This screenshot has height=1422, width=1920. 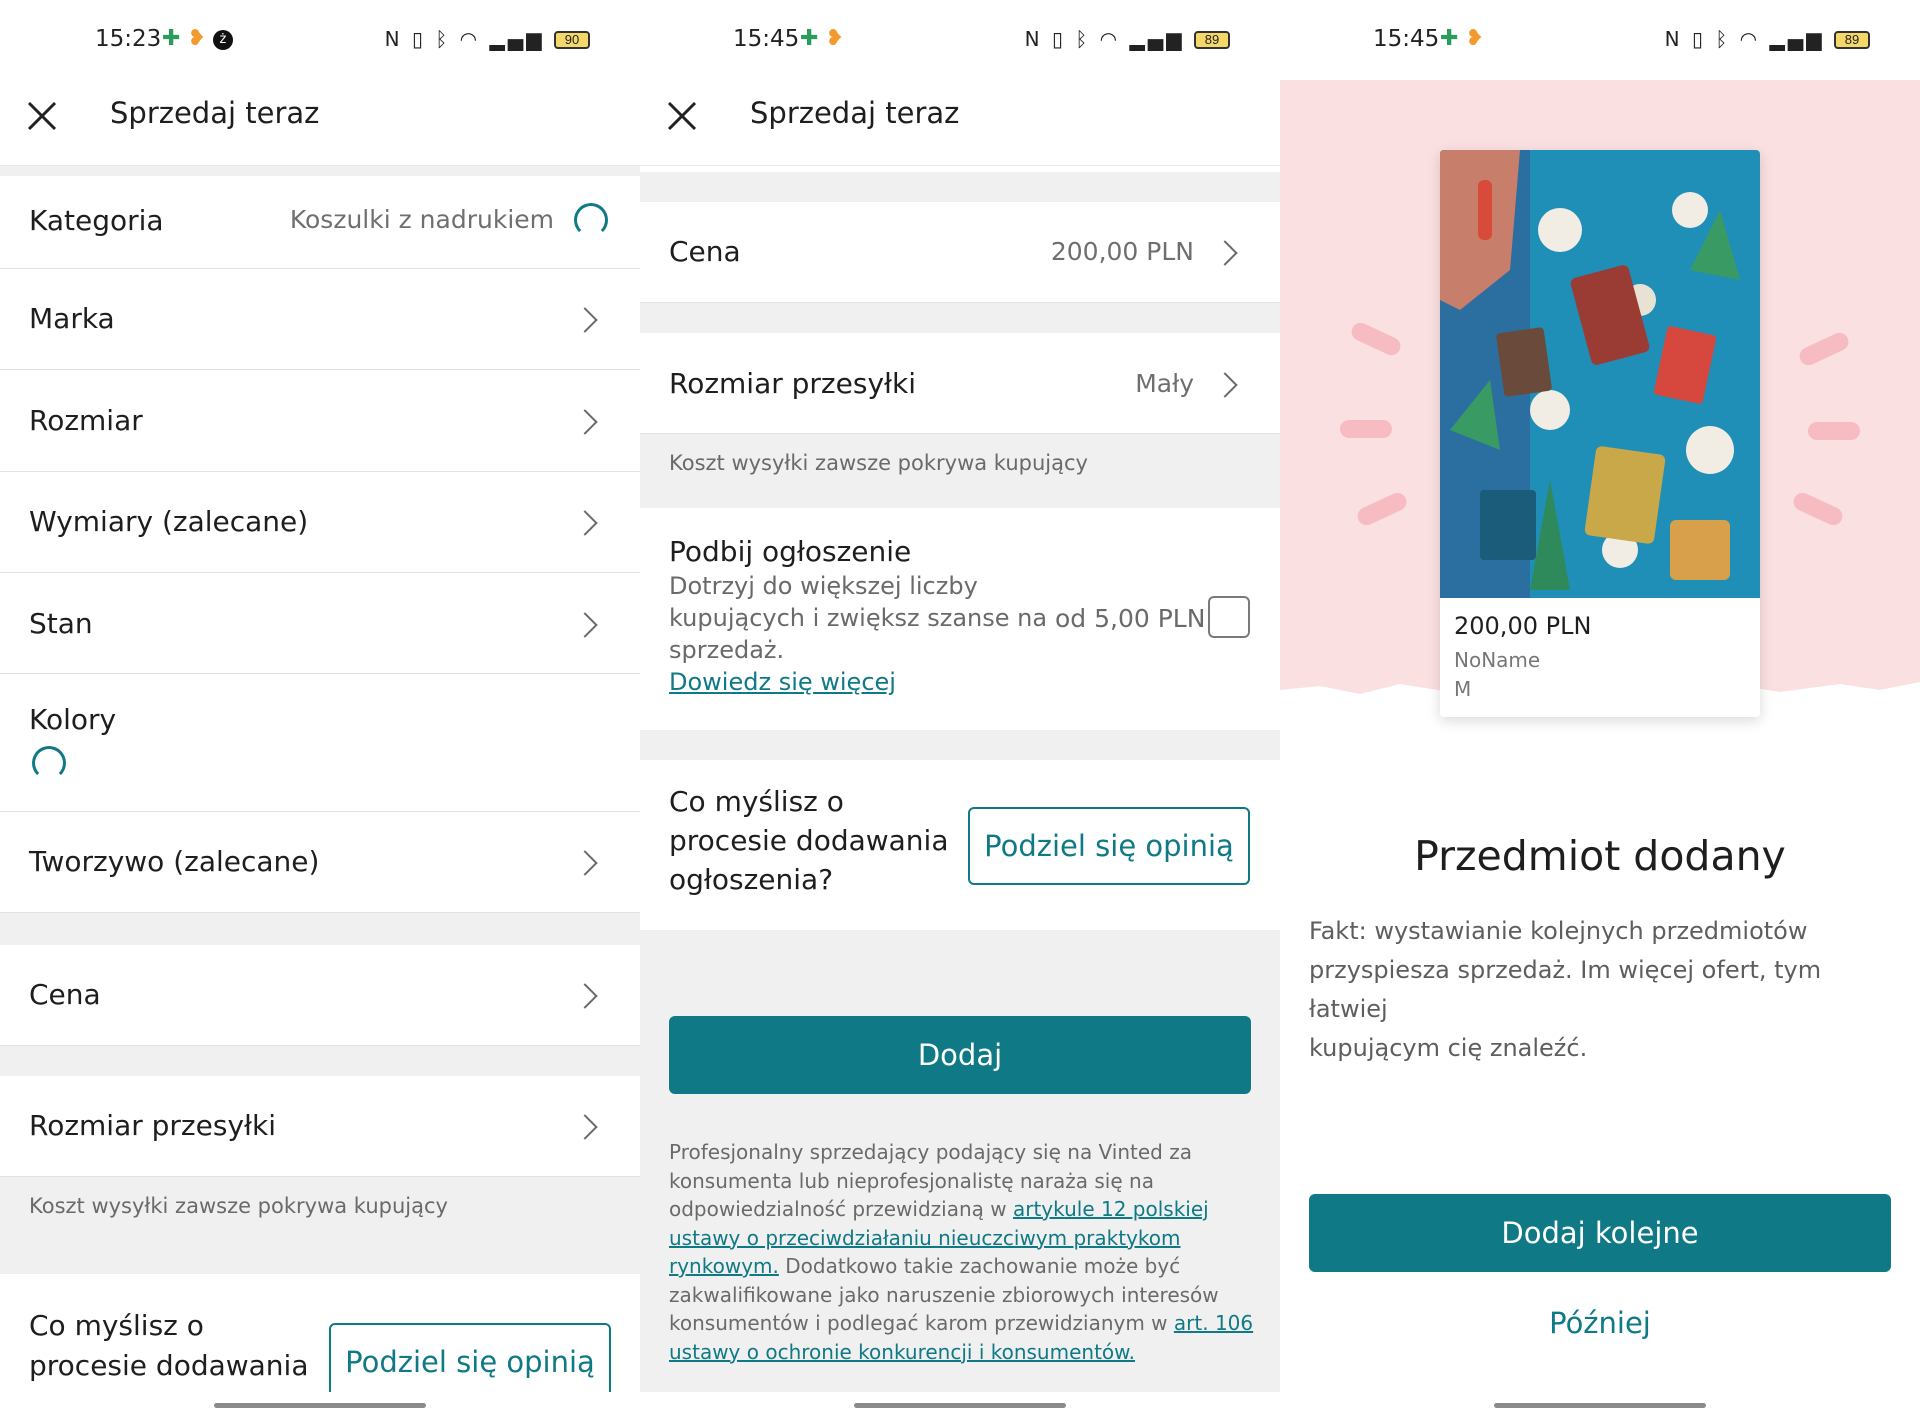 I want to click on system-icons: N ▯ ᛒ ◠ ▂▄▆ 89, so click(x=1127, y=39).